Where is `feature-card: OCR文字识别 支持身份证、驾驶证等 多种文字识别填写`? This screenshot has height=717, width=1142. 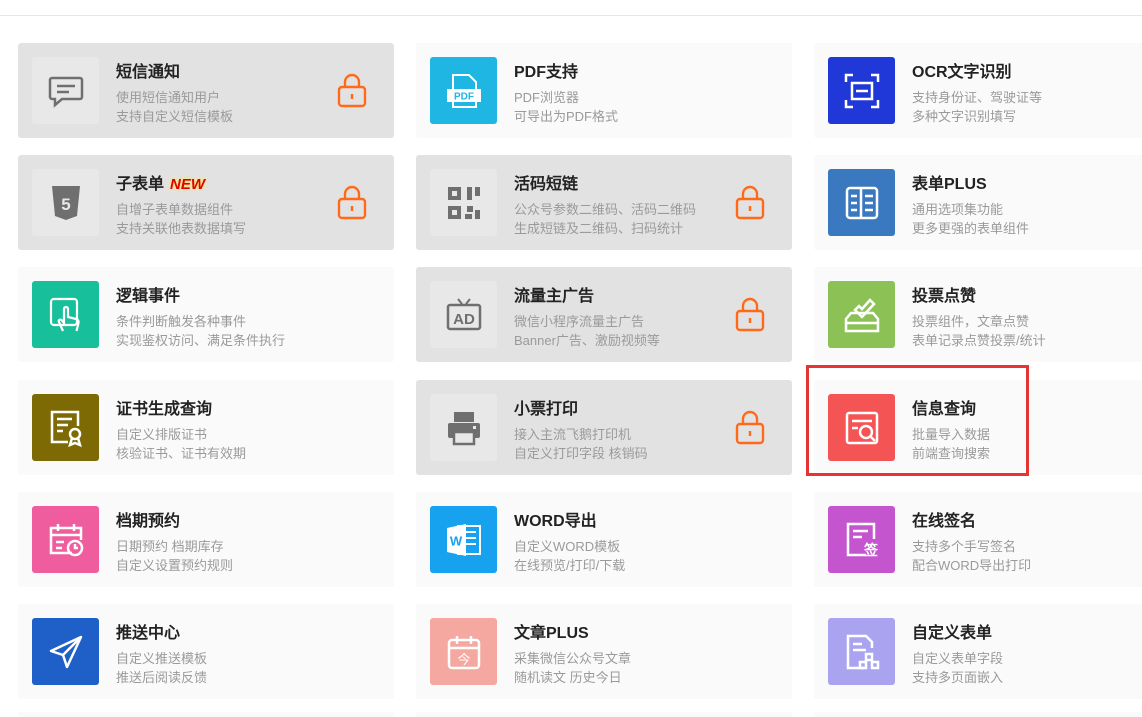
feature-card: OCR文字识别 支持身份证、驾驶证等 多种文字识别填写 is located at coordinates (978, 90).